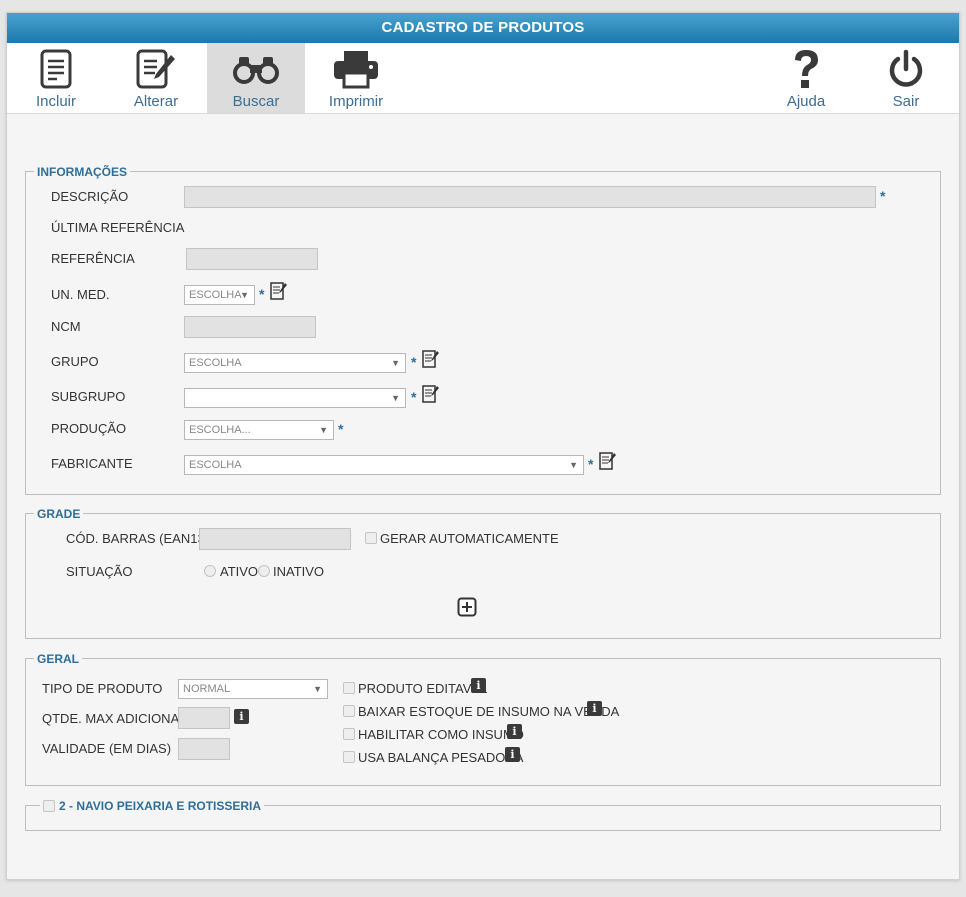 This screenshot has height=897, width=966. Describe the element at coordinates (423, 688) in the screenshot. I see `produto-editavel-label: PRODUTO EDITAVEL` at that location.